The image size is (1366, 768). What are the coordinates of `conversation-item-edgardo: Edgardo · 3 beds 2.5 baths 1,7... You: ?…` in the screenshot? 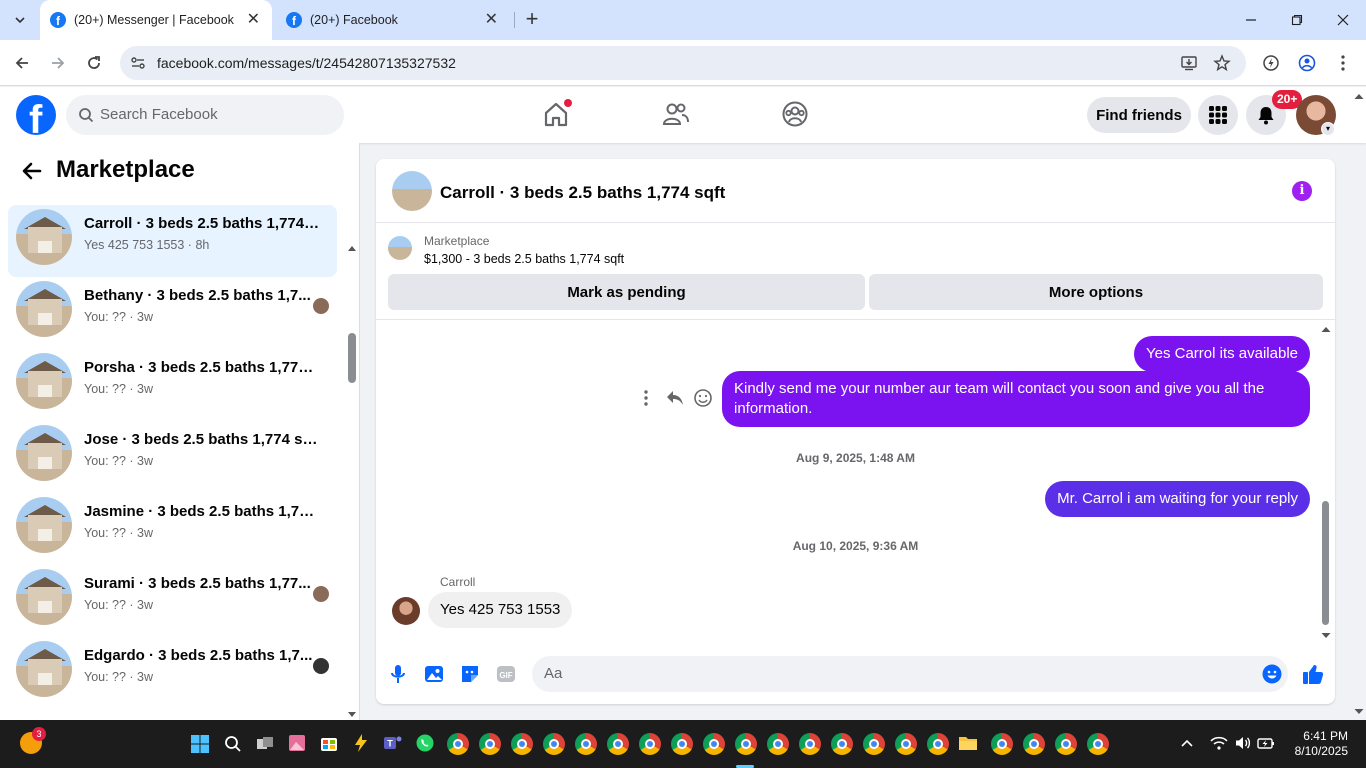 It's located at (172, 673).